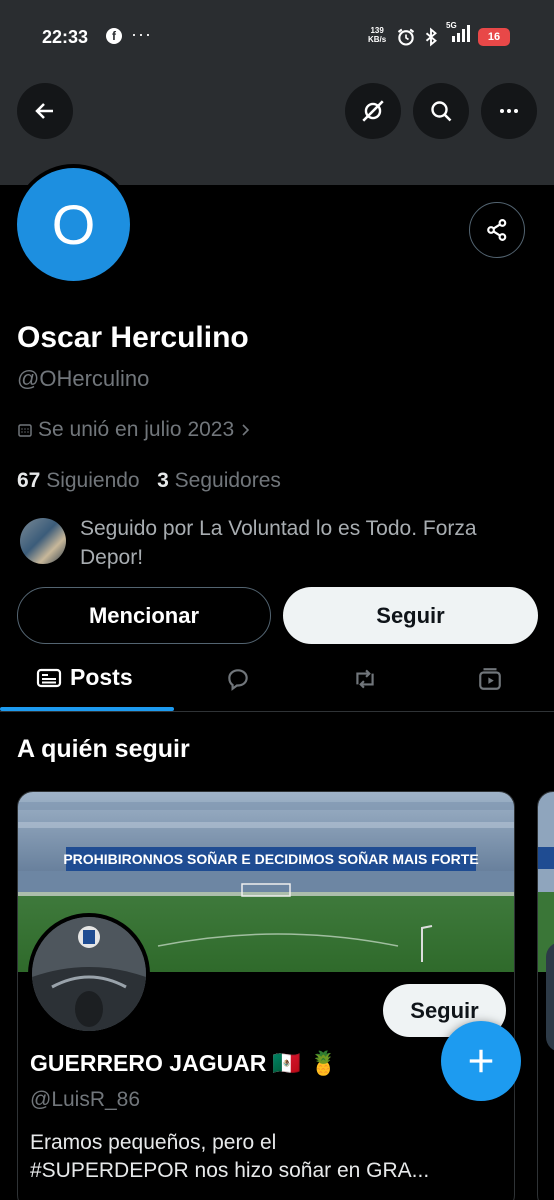 This screenshot has height=1200, width=554. Describe the element at coordinates (153, 1142) in the screenshot. I see `card-bio-line-1: Eramos pequeños, pero el` at that location.